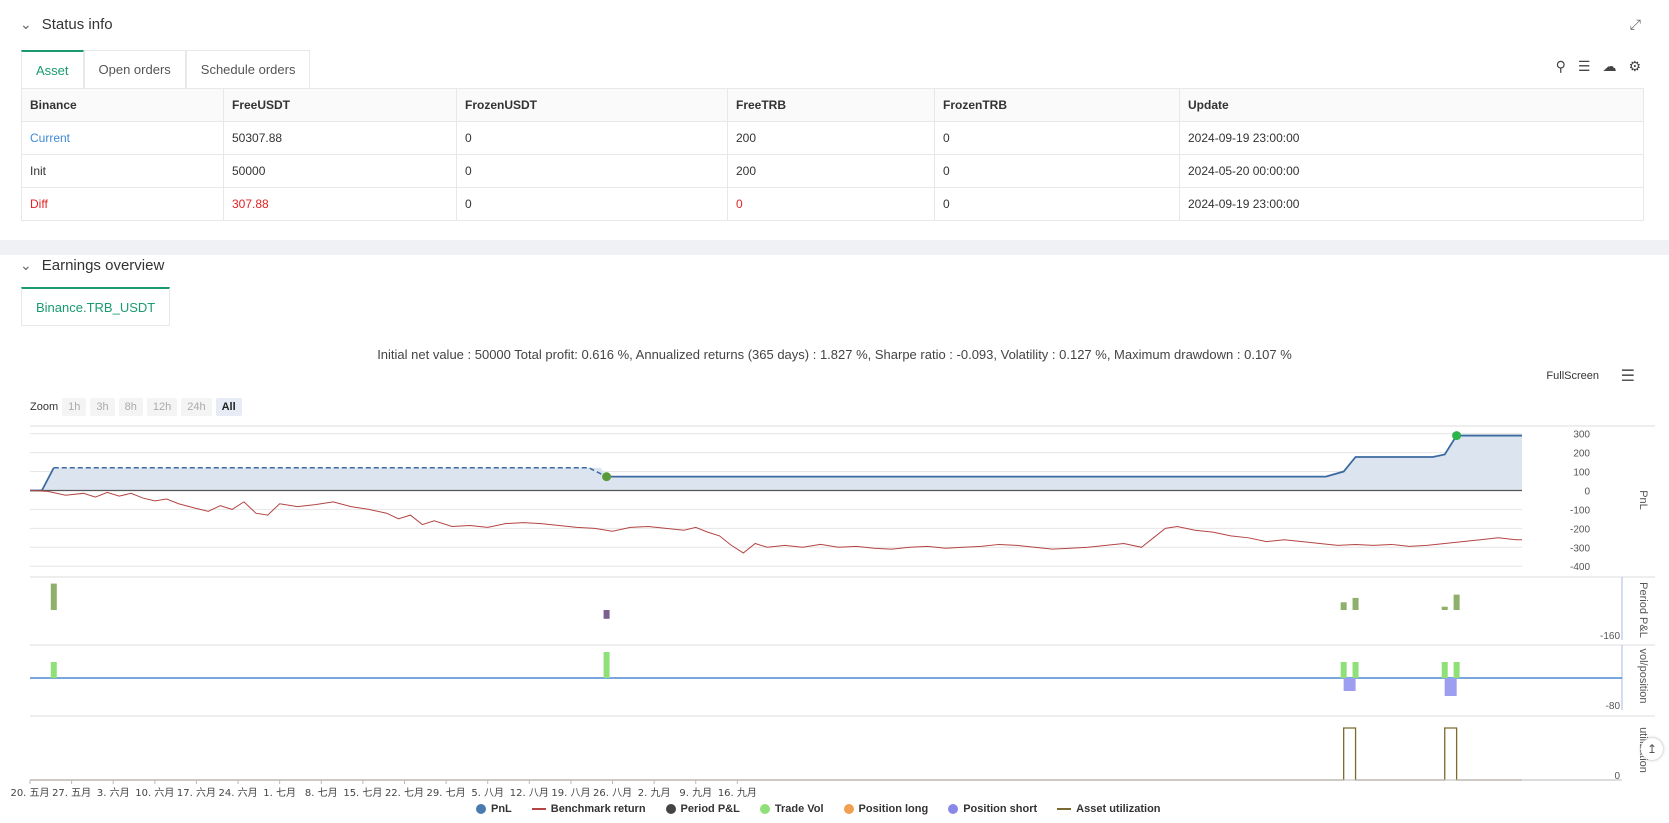 The width and height of the screenshot is (1669, 823). Describe the element at coordinates (362, 793) in the screenshot. I see `x-tick-label: 15. 七月` at that location.